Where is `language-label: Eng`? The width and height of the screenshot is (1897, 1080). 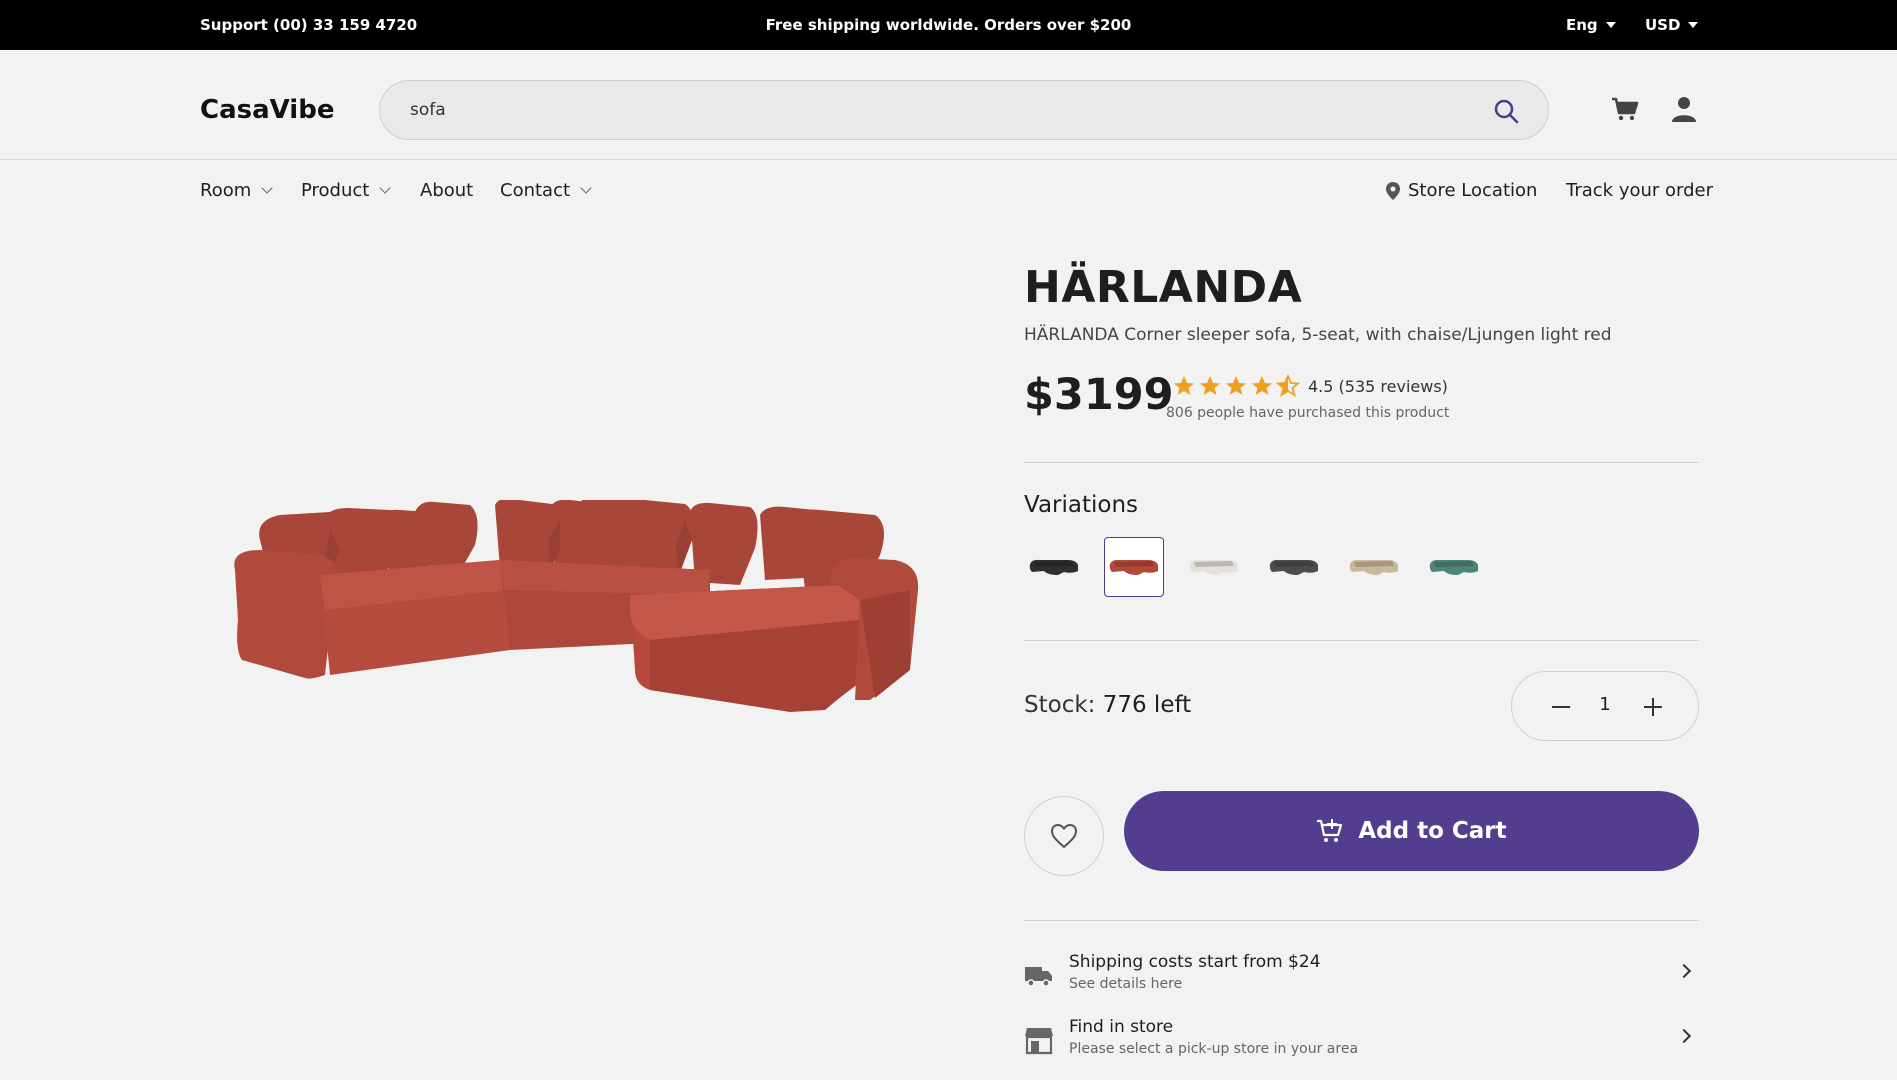
language-label: Eng is located at coordinates (1582, 25).